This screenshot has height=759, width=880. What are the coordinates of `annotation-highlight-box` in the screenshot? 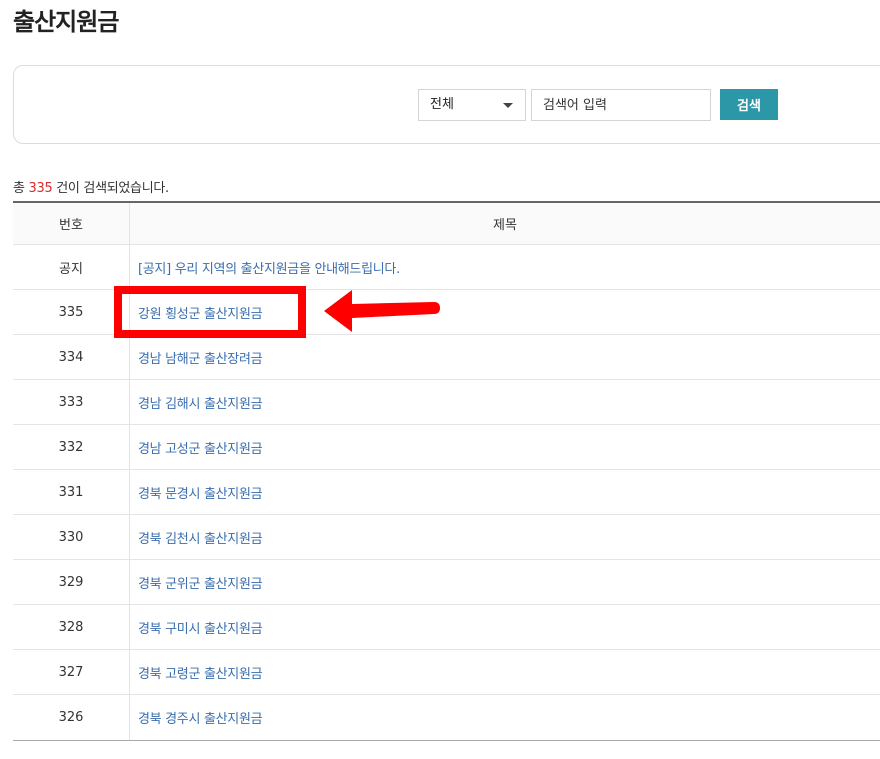 It's located at (210, 312).